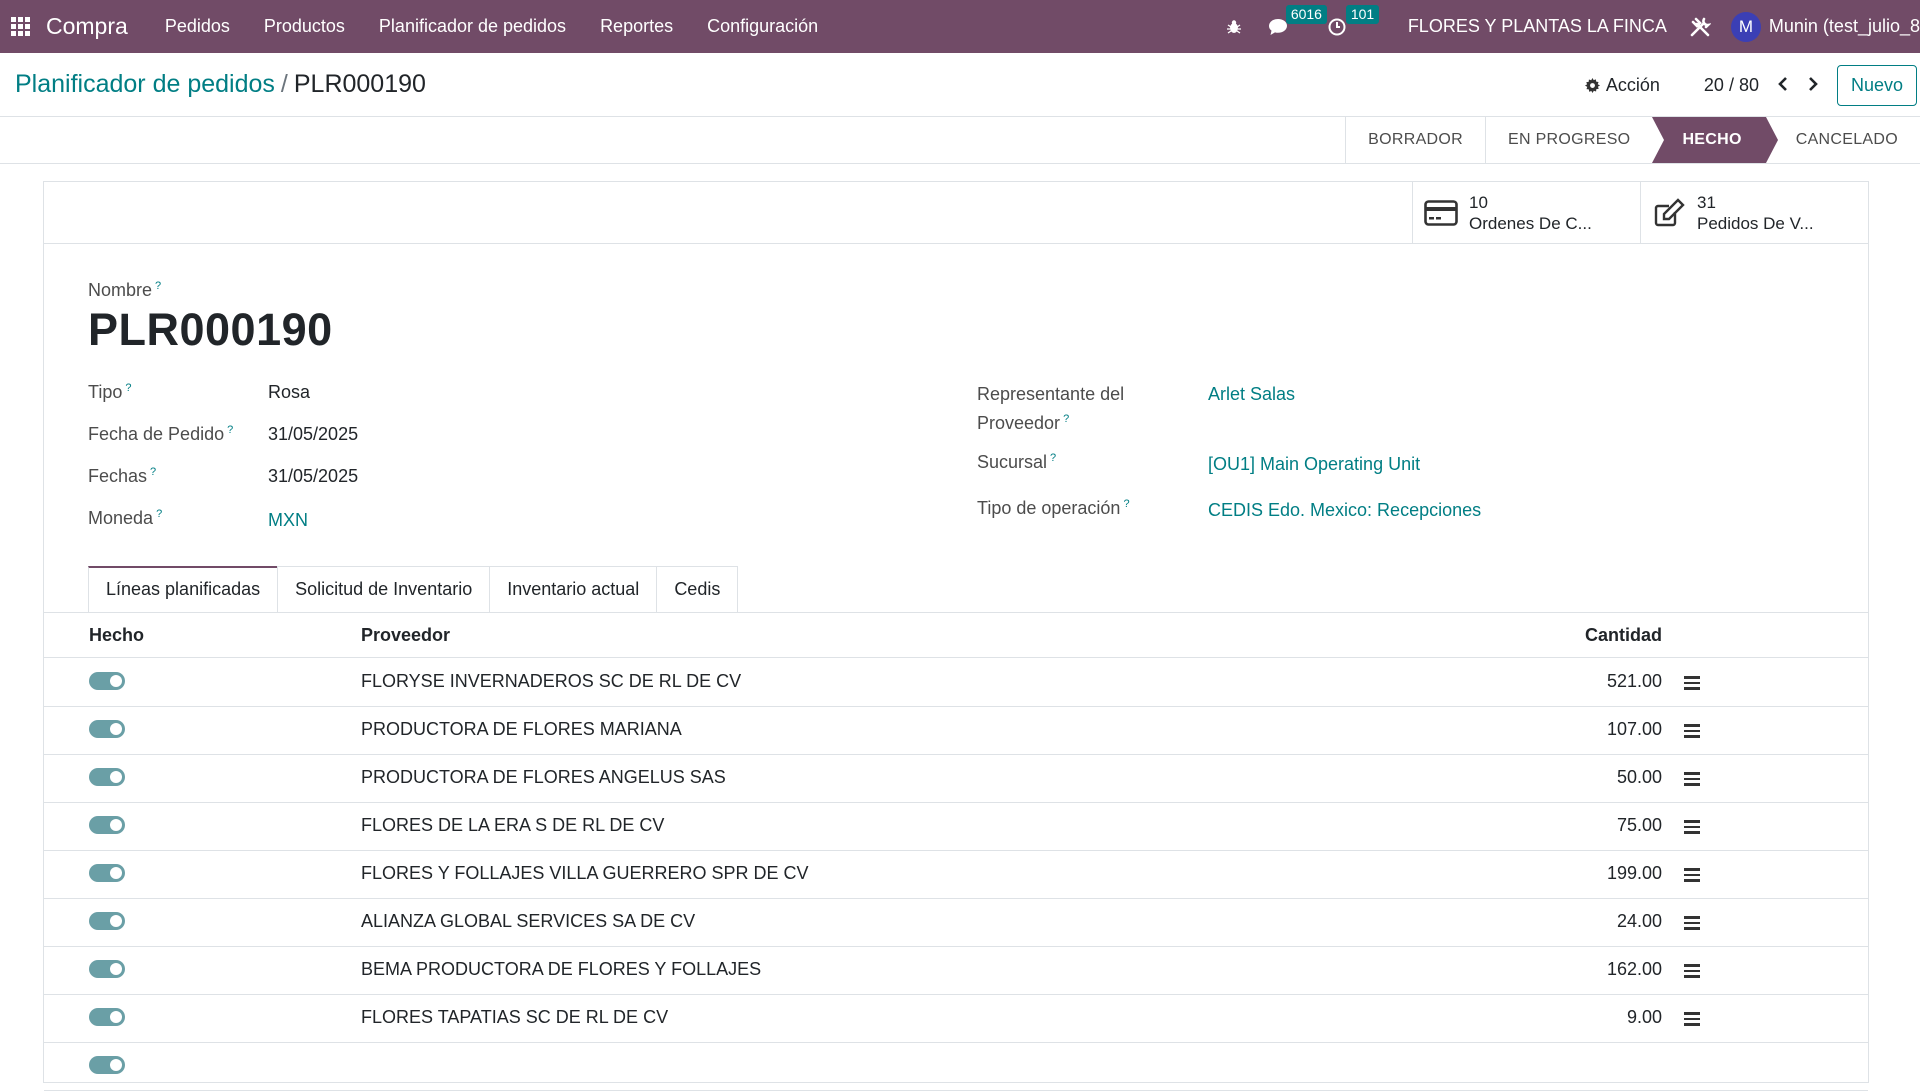 This screenshot has width=1920, height=1091. Describe the element at coordinates (122, 476) in the screenshot. I see `fechas-label: Fechas?` at that location.